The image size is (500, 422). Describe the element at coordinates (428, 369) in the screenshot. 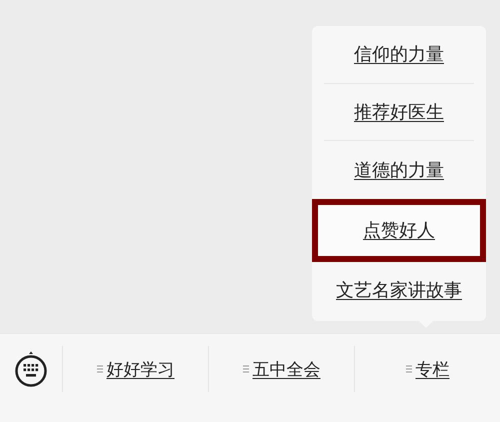

I see `menu-tab: 专栏` at that location.